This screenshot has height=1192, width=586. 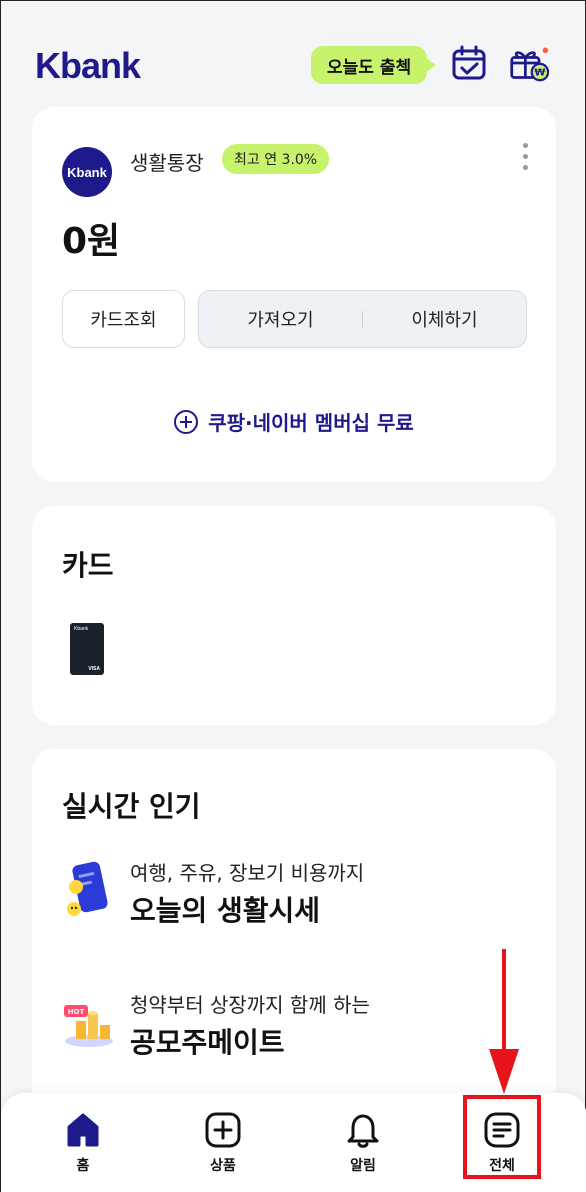 I want to click on rate-badge: 최고 연 3.0%, so click(x=276, y=159).